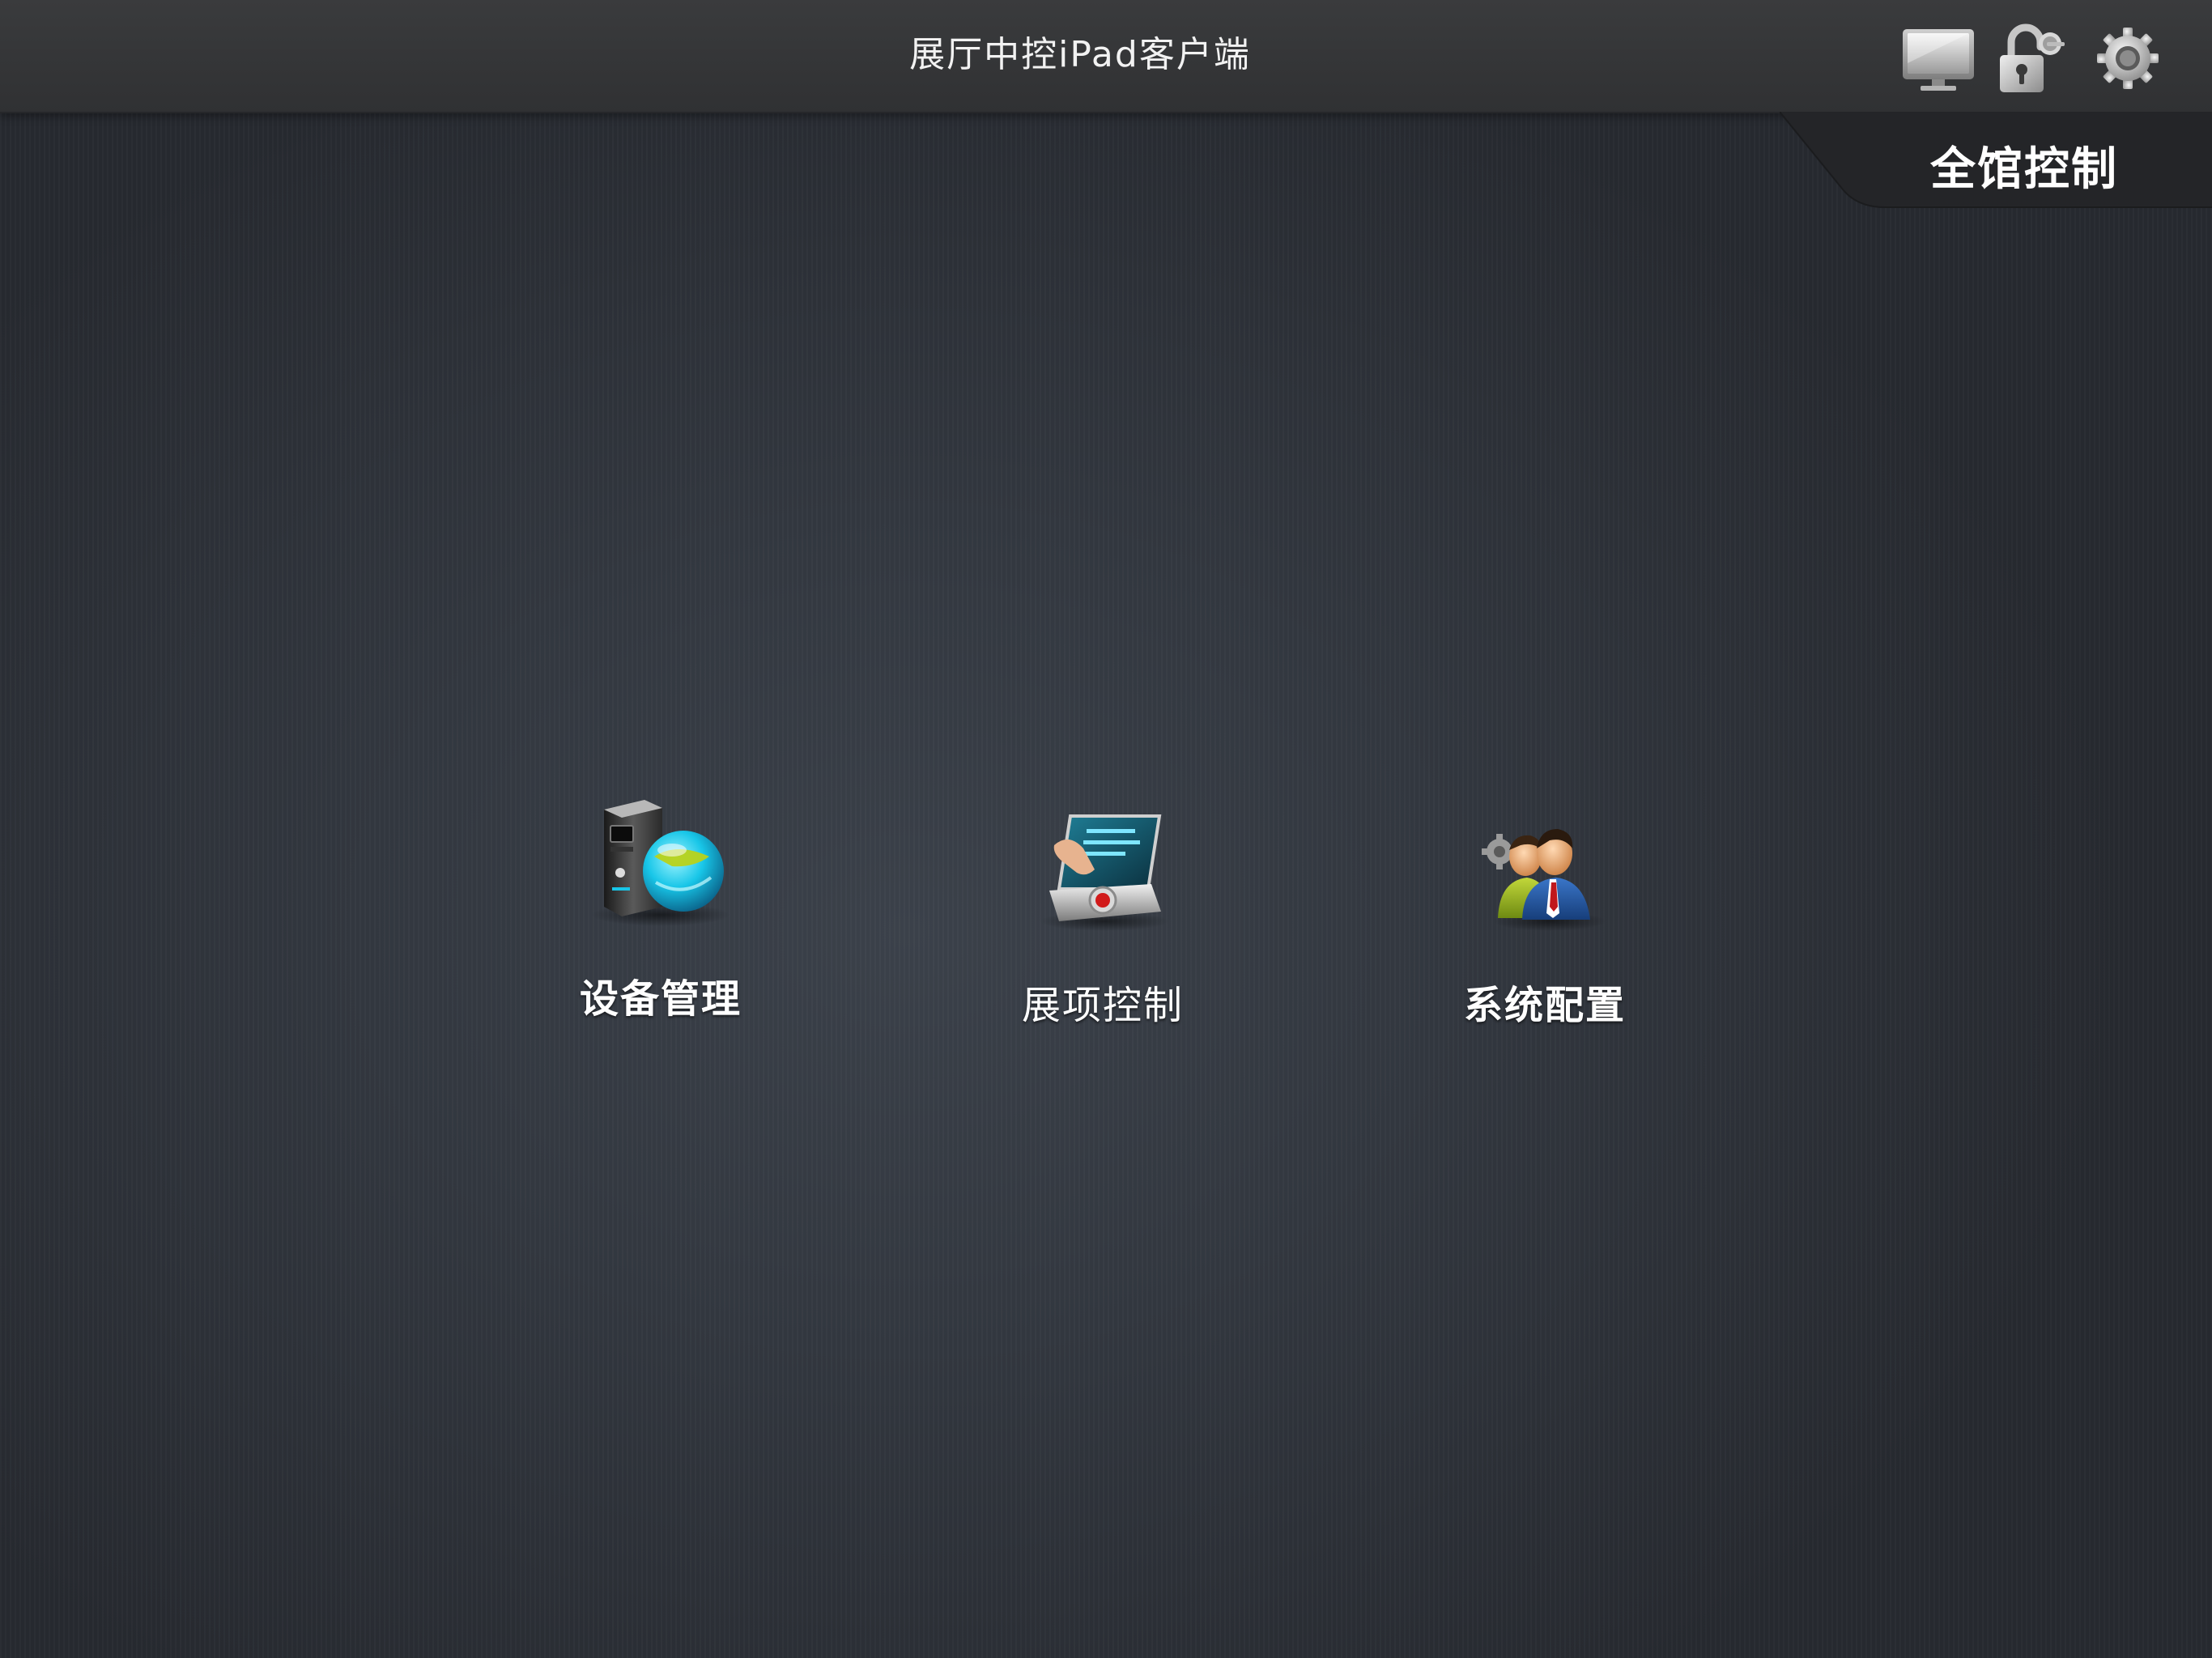 This screenshot has width=2212, height=1658. I want to click on module-exhibit-control: 展项控制, so click(1103, 915).